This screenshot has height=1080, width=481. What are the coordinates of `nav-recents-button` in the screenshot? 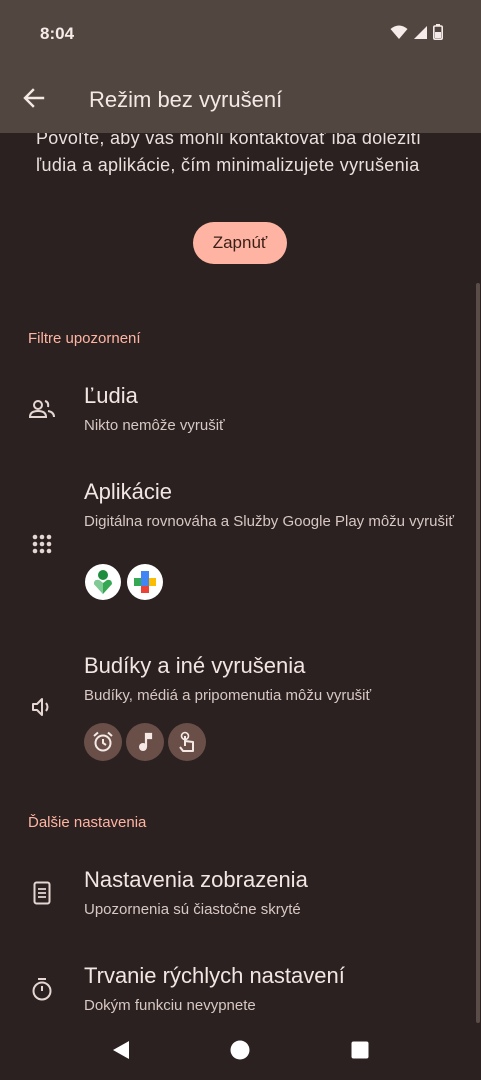 It's located at (360, 1052).